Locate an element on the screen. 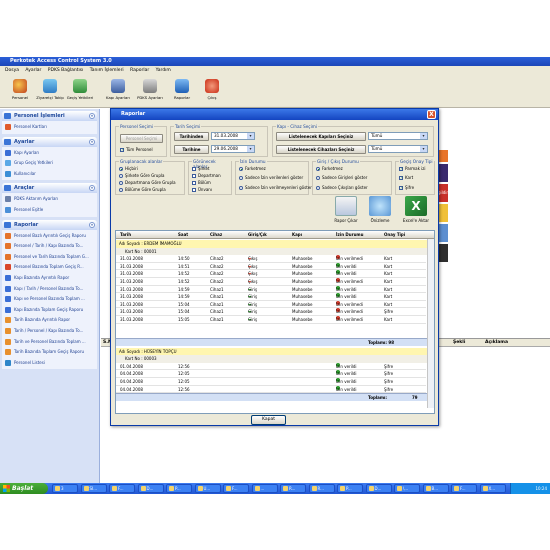  col-onay-tipi: Onay Tipi is located at coordinates (394, 235).